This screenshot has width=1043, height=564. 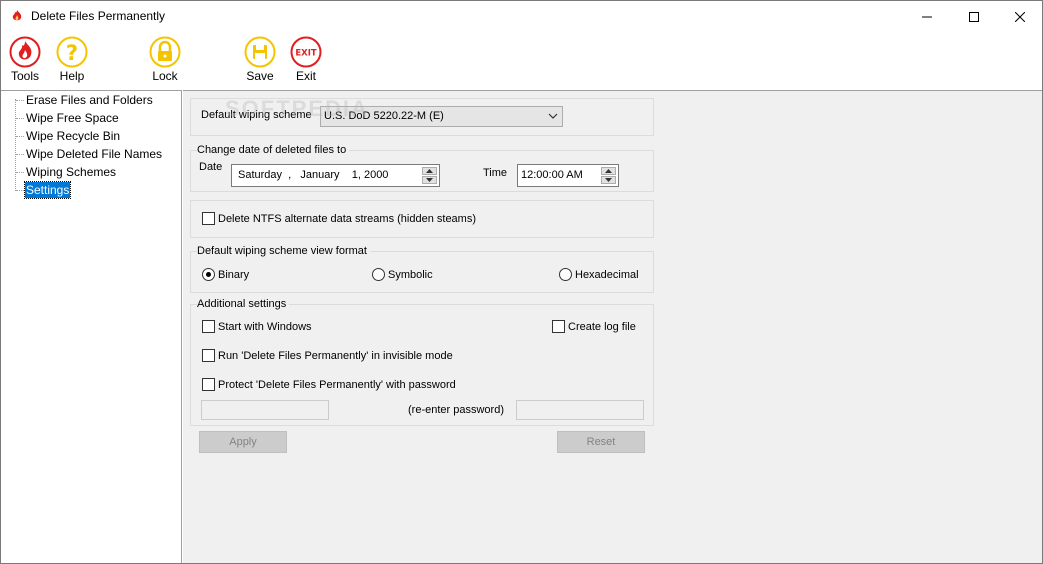 I want to click on time-up-button, so click(x=608, y=171).